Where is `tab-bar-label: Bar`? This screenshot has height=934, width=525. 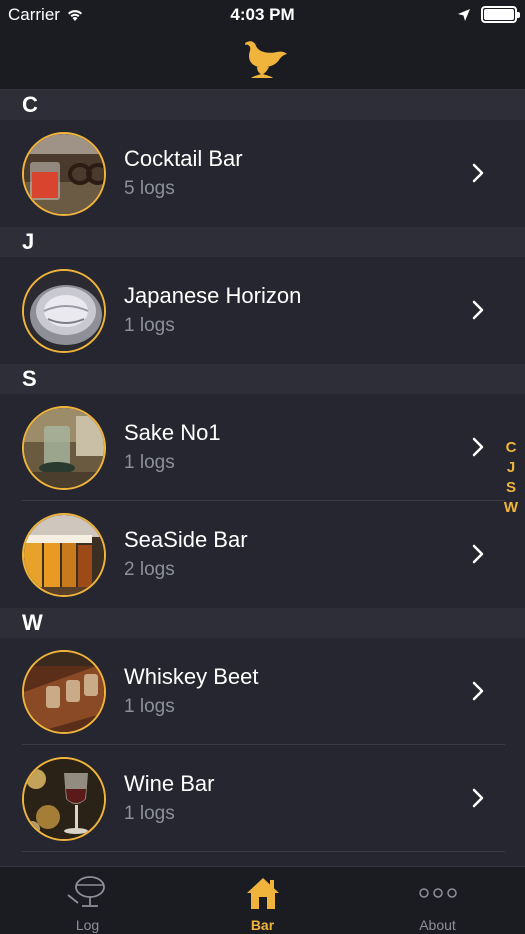
tab-bar-label: Bar is located at coordinates (262, 925).